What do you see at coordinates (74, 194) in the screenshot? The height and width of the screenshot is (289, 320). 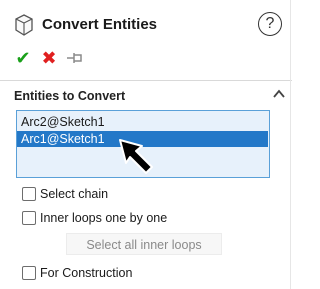 I see `select-chain-label: Select chain` at bounding box center [74, 194].